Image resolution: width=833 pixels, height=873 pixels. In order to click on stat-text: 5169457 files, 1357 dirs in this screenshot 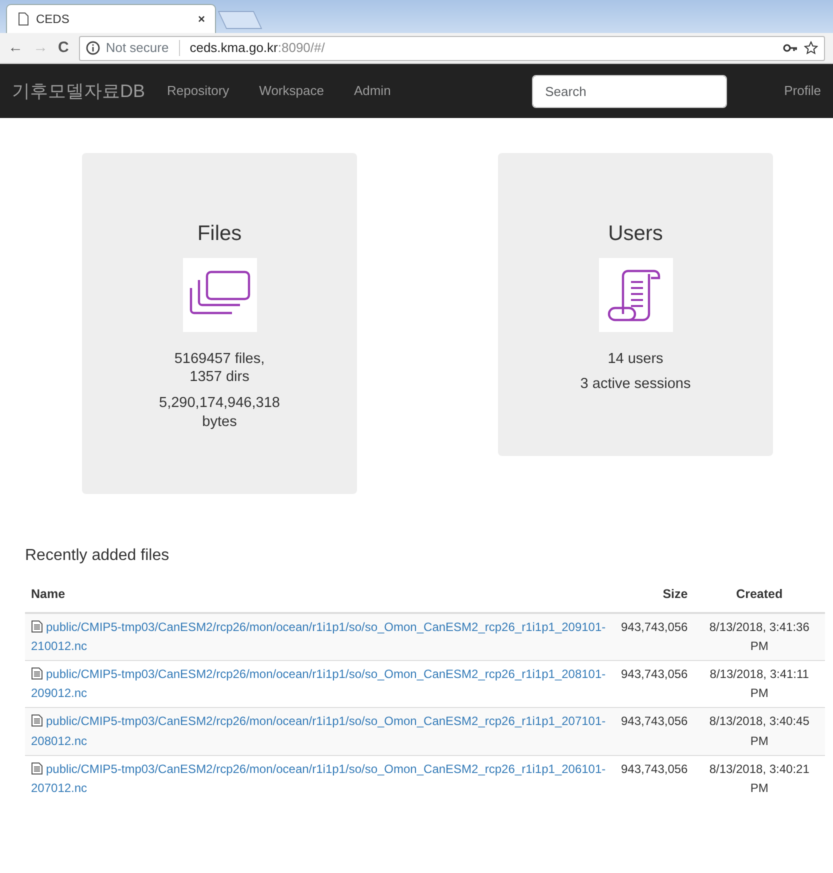, I will do `click(219, 369)`.